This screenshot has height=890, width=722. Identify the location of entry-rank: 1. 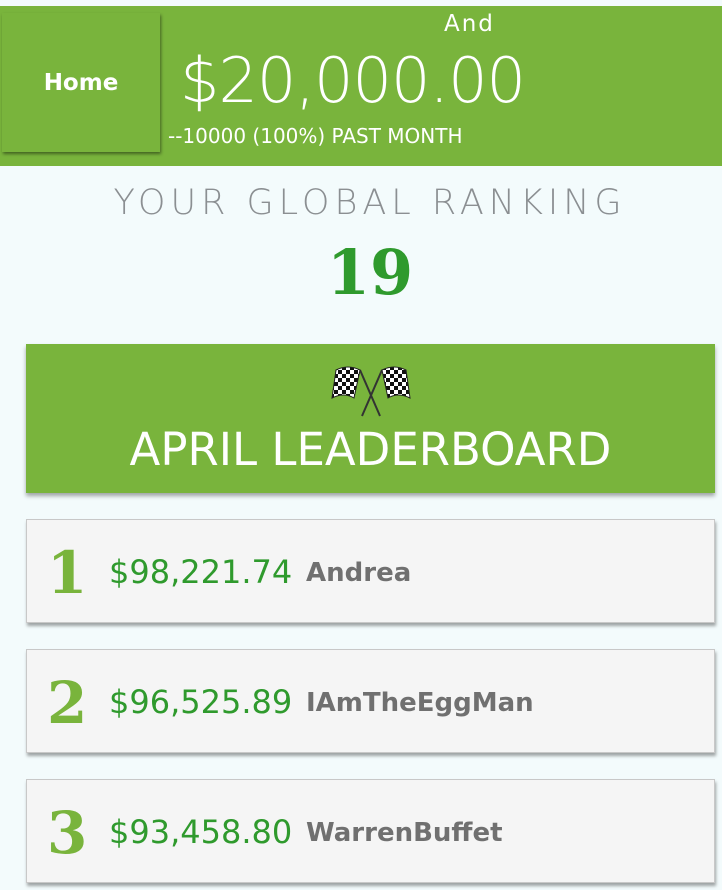
(67, 573).